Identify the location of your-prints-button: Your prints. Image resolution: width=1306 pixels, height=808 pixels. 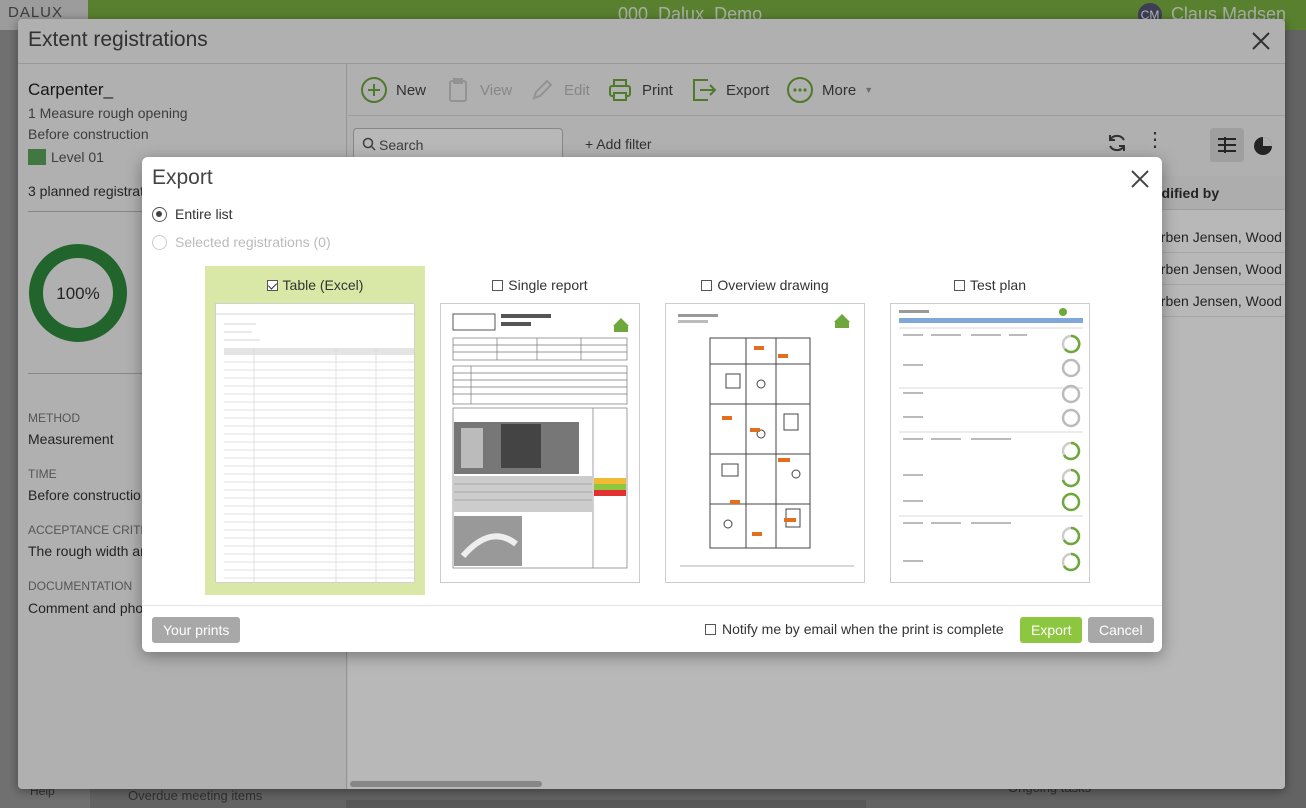
(196, 630).